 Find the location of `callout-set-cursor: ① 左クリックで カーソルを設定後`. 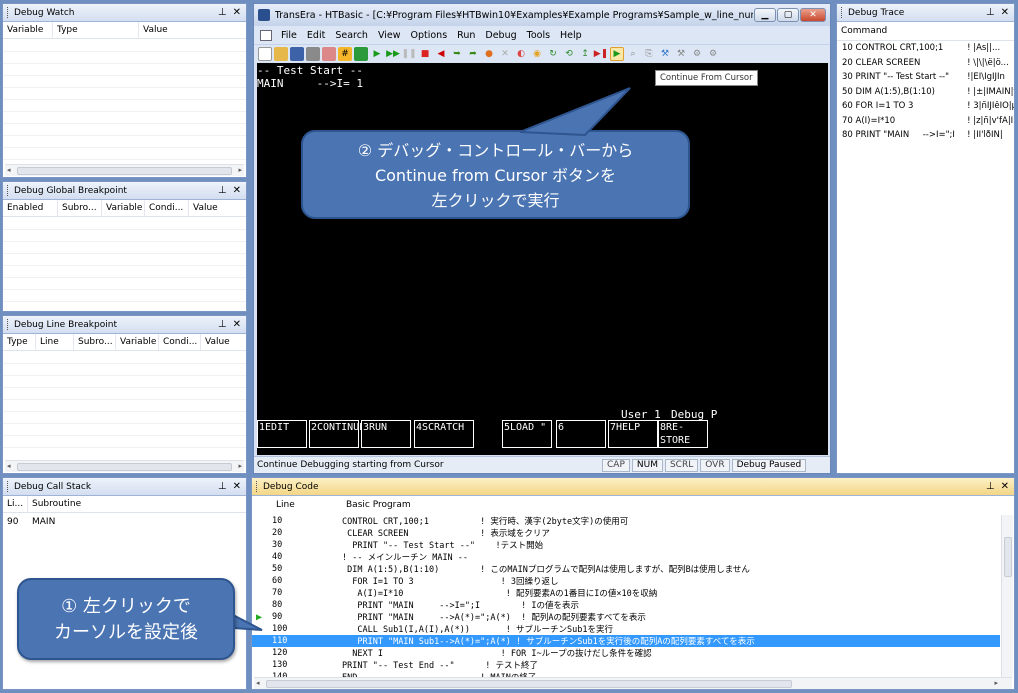

callout-set-cursor: ① 左クリックで カーソルを設定後 is located at coordinates (126, 619).